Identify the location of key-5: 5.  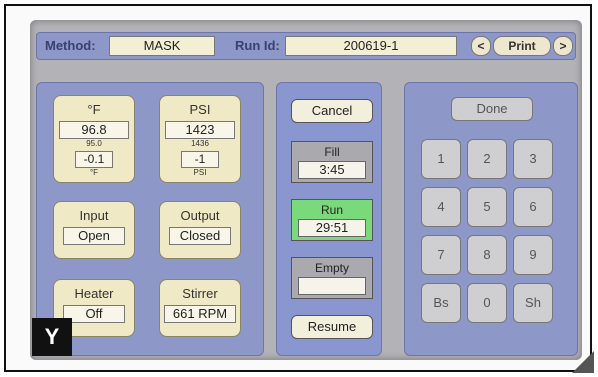
(487, 207).